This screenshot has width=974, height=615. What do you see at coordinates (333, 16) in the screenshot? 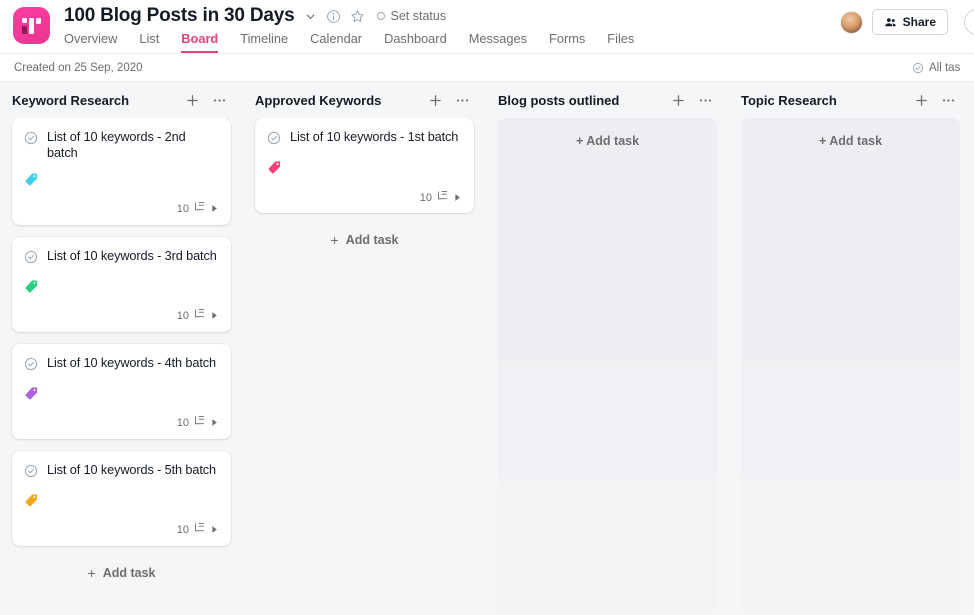
I see `info-circle-icon` at bounding box center [333, 16].